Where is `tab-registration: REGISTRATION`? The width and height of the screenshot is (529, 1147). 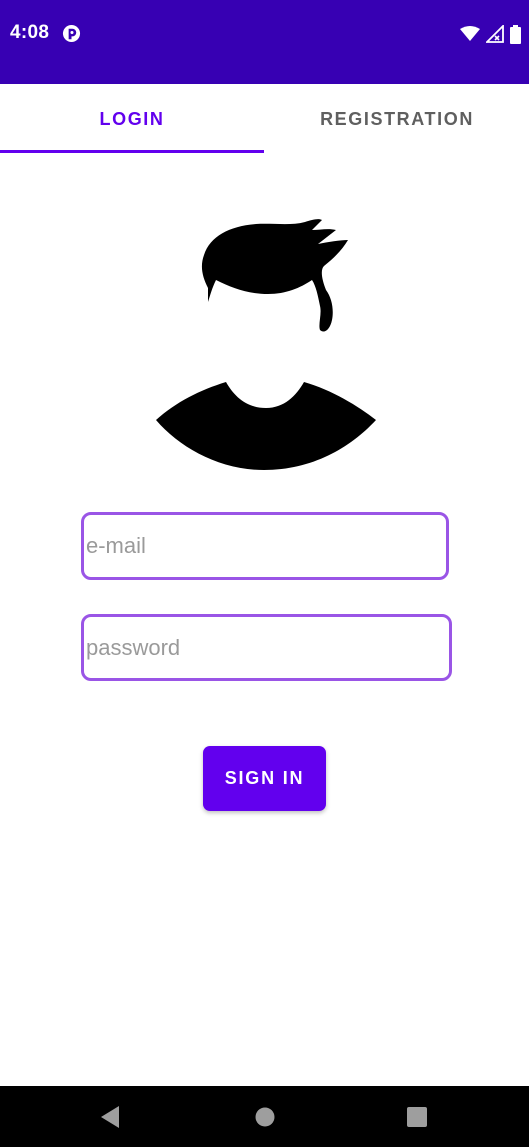
tab-registration: REGISTRATION is located at coordinates (397, 119).